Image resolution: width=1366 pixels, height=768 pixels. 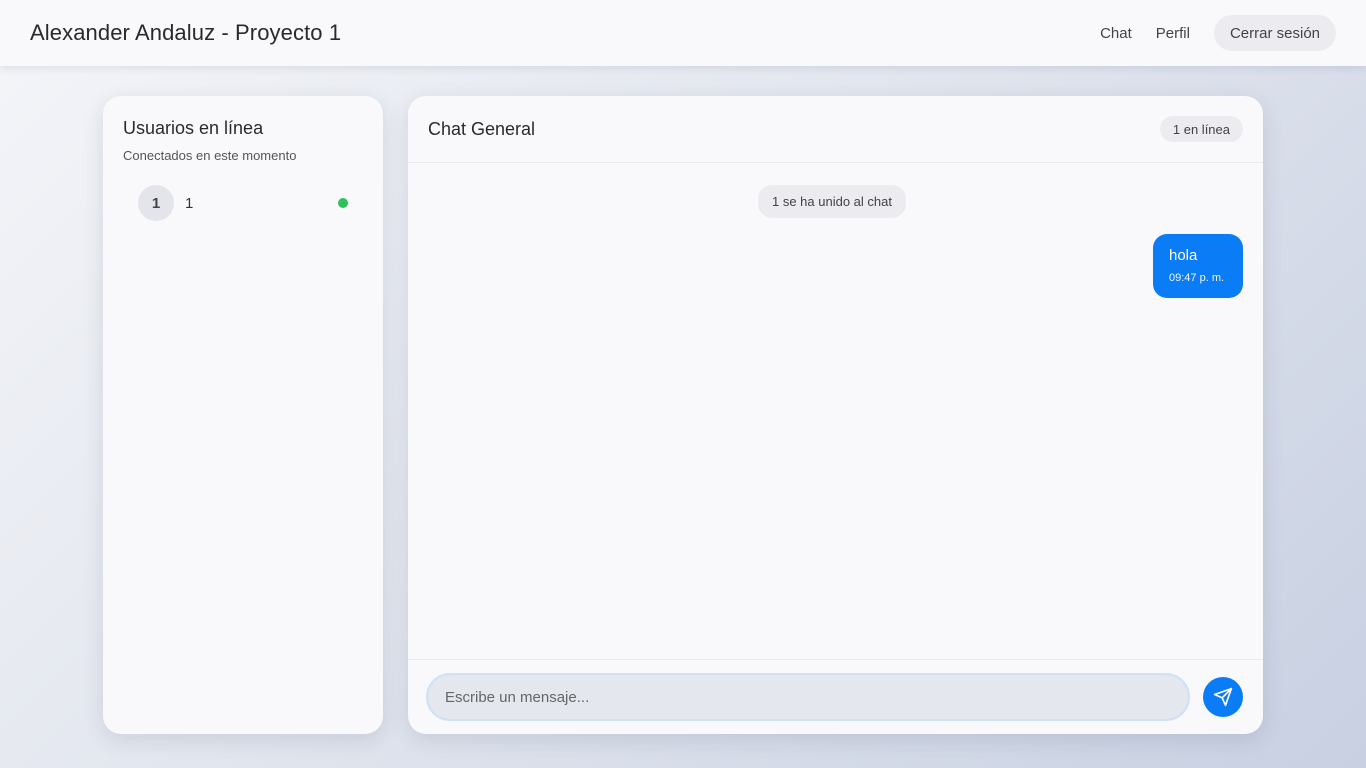 What do you see at coordinates (186, 32) in the screenshot?
I see `app-title: Alexander Andaluz - Proyecto 1` at bounding box center [186, 32].